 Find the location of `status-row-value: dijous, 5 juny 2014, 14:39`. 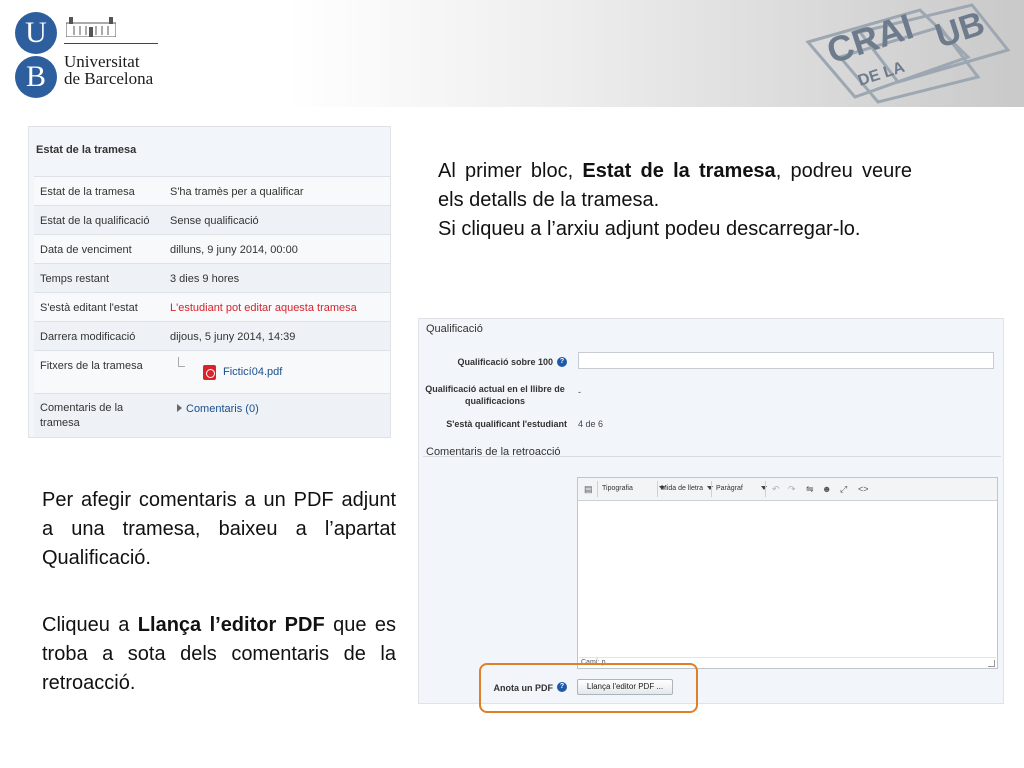

status-row-value: dijous, 5 juny 2014, 14:39 is located at coordinates (233, 337).